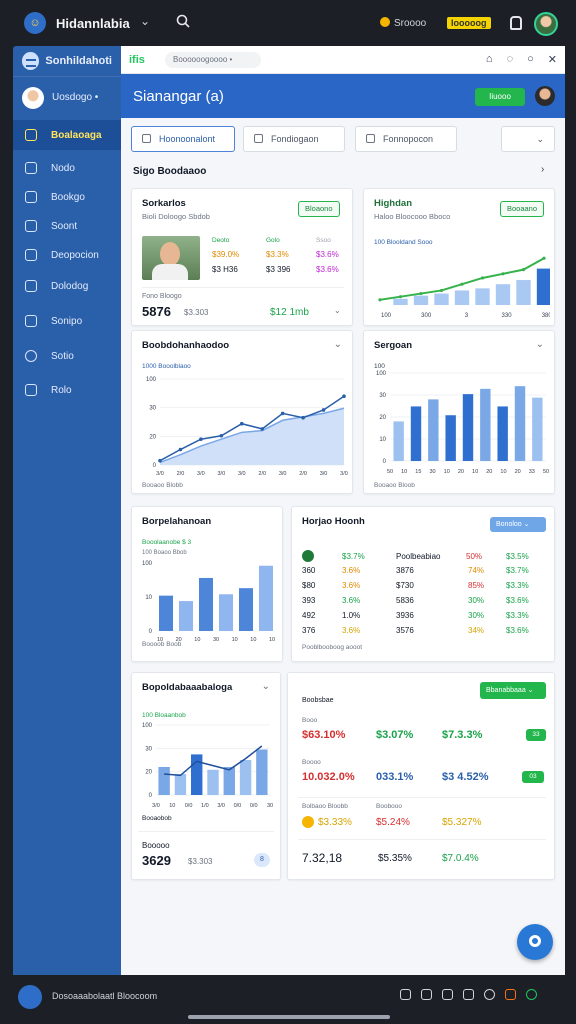 The height and width of the screenshot is (1024, 576). What do you see at coordinates (35, 23) in the screenshot?
I see `app-logo-icon: ☺` at bounding box center [35, 23].